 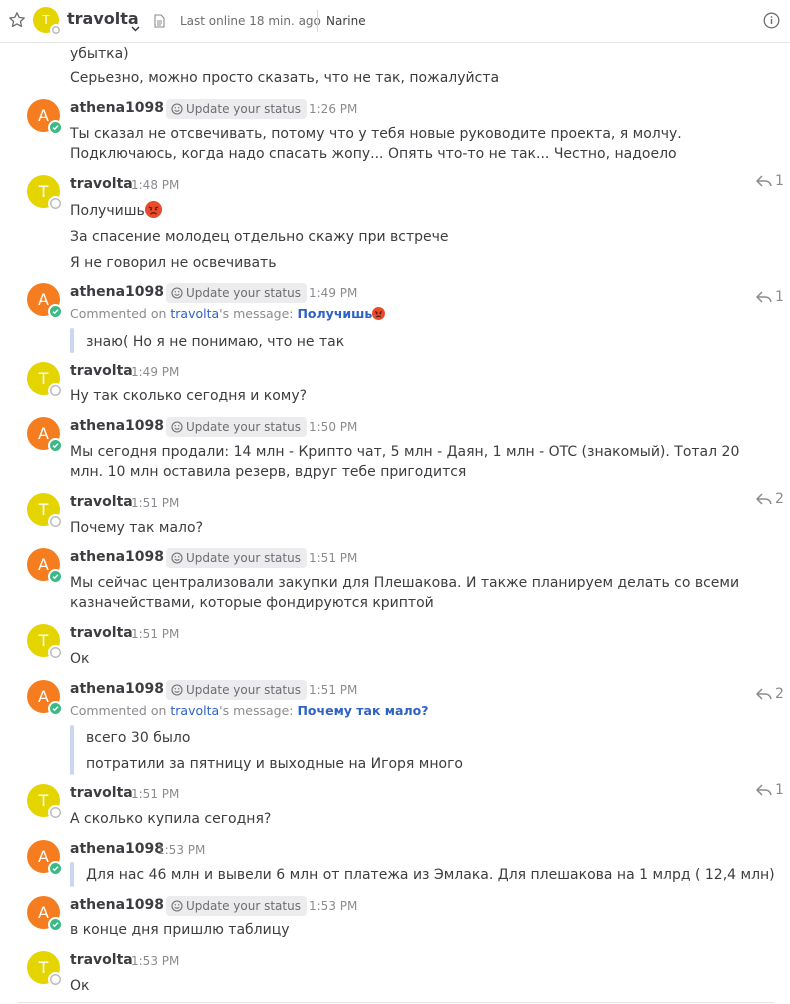 I want to click on message-text: Я не говорил не освечивать, so click(x=173, y=263).